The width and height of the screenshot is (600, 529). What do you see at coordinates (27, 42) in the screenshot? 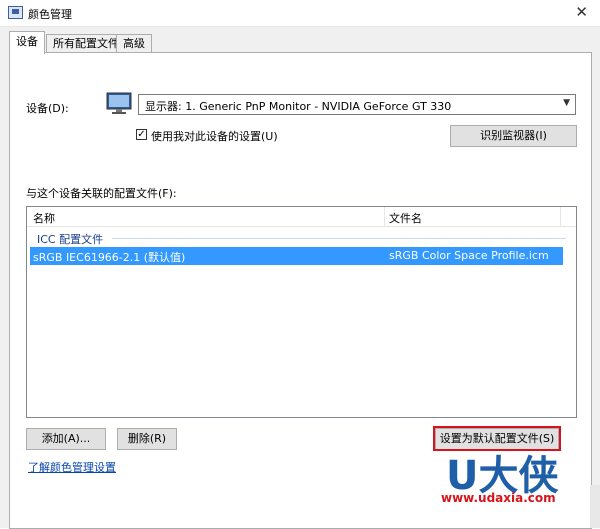
I see `tab-devices: 设备` at bounding box center [27, 42].